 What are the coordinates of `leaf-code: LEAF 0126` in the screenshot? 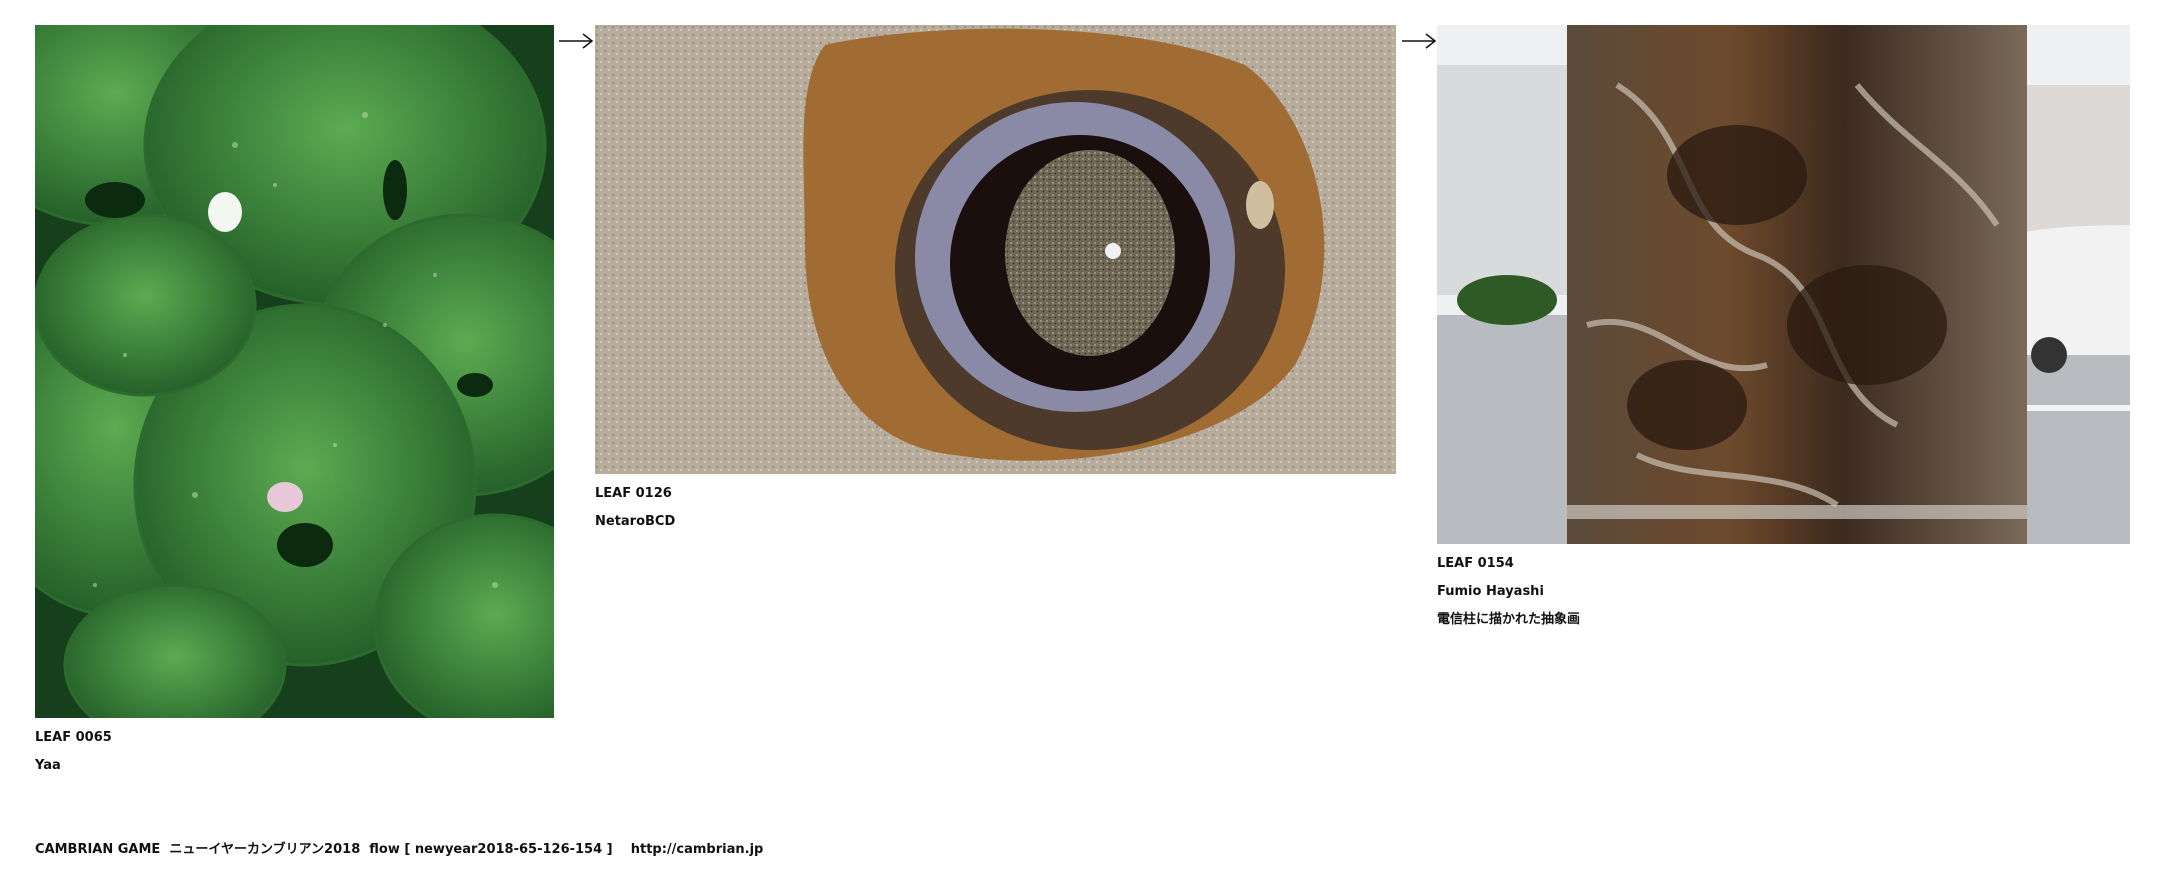 It's located at (633, 493).